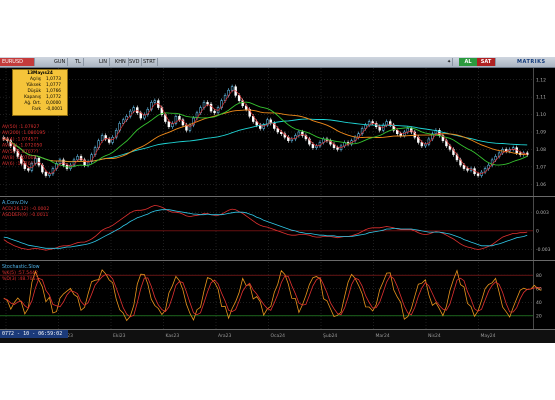 The image size is (555, 400). Describe the element at coordinates (541, 167) in the screenshot. I see `y-tick-label: 1.07` at that location.